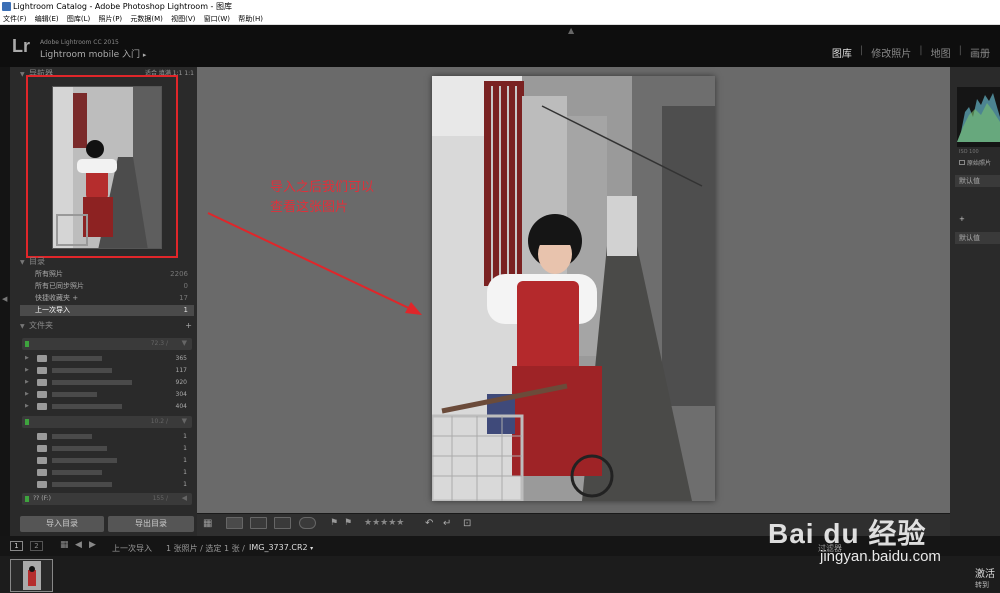 The height and width of the screenshot is (593, 1000). Describe the element at coordinates (47, 19) in the screenshot. I see `menu-edit: 编辑(E)` at that location.